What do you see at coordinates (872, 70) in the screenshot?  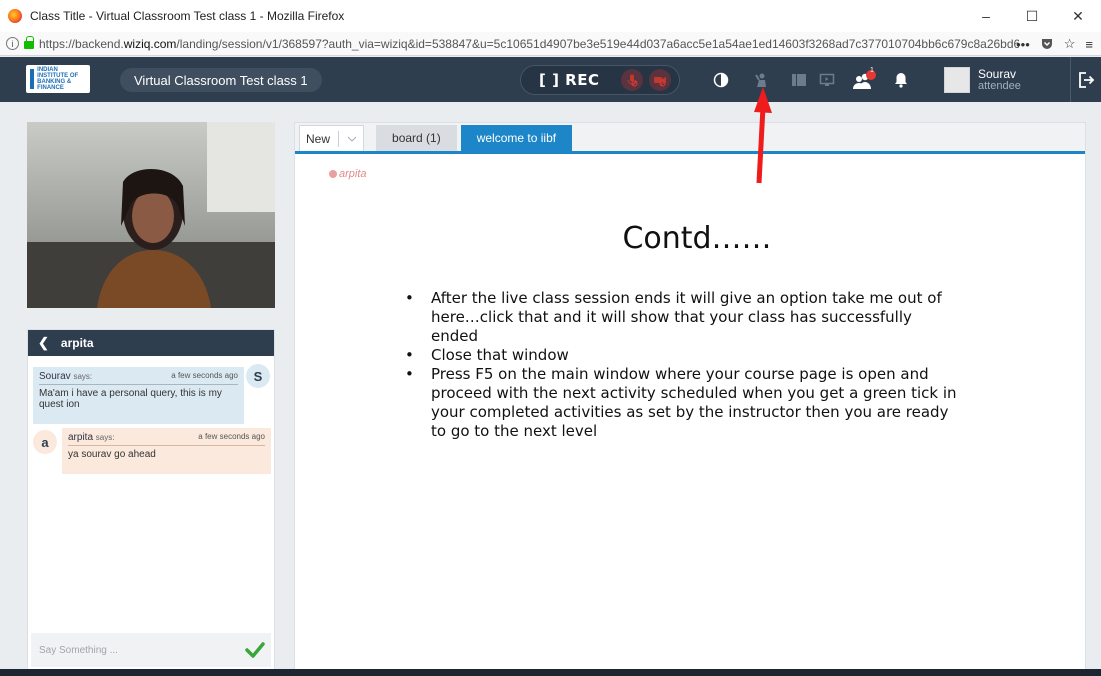 I see `attendees-badge: 1` at bounding box center [872, 70].